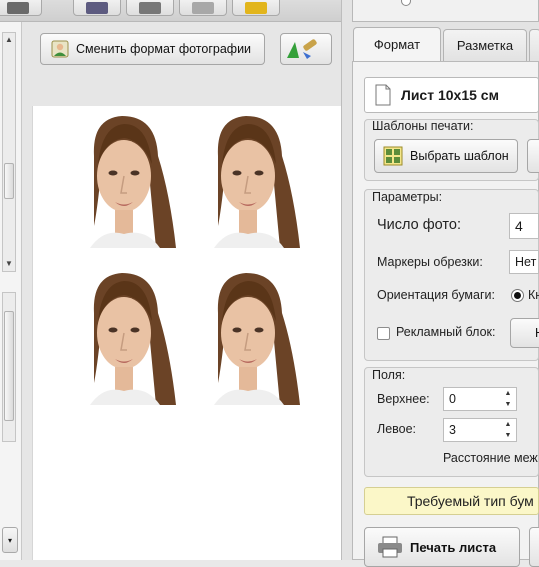 Image resolution: width=539 pixels, height=567 pixels. Describe the element at coordinates (480, 399) in the screenshot. I see `top-margin-input: 0 ▲ ▼` at that location.